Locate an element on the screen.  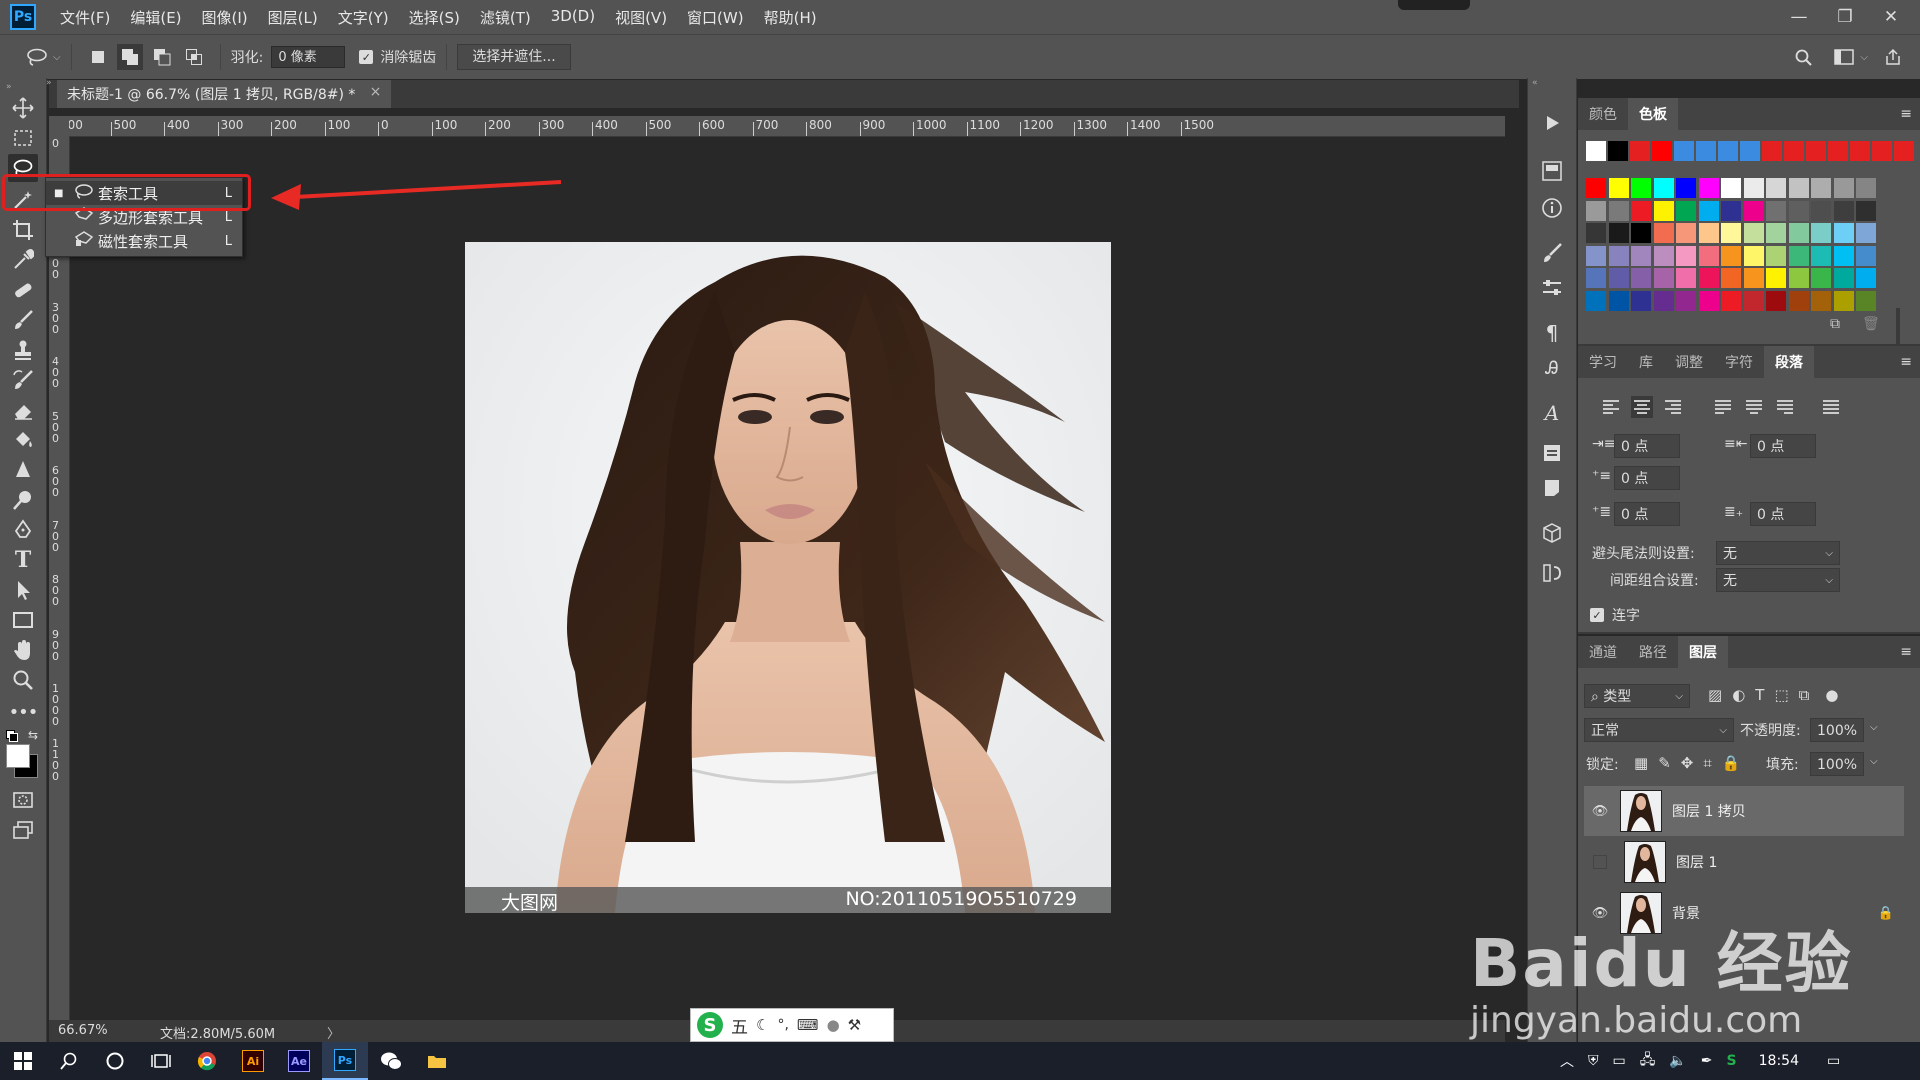
new-selection-icon is located at coordinates (98, 57).